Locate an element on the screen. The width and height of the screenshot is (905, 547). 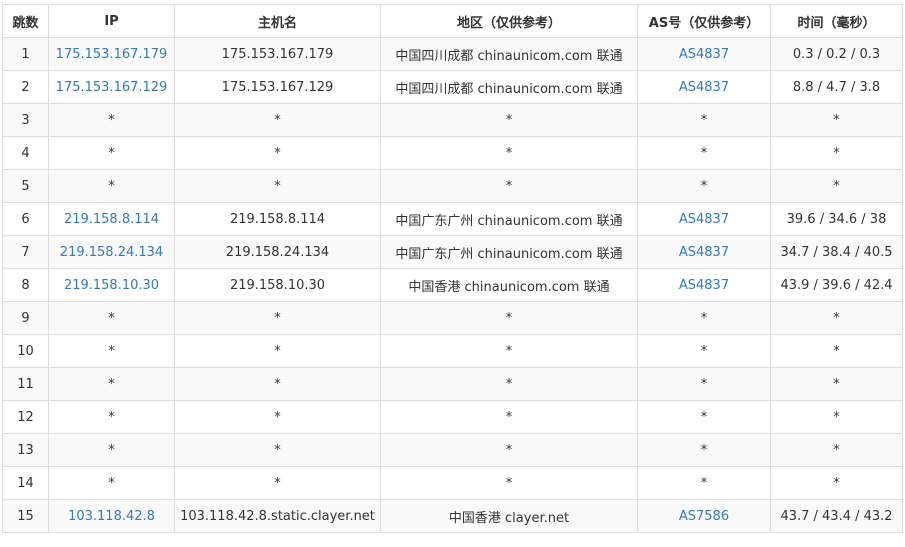
ip-link: 175.153.167.129 is located at coordinates (112, 87).